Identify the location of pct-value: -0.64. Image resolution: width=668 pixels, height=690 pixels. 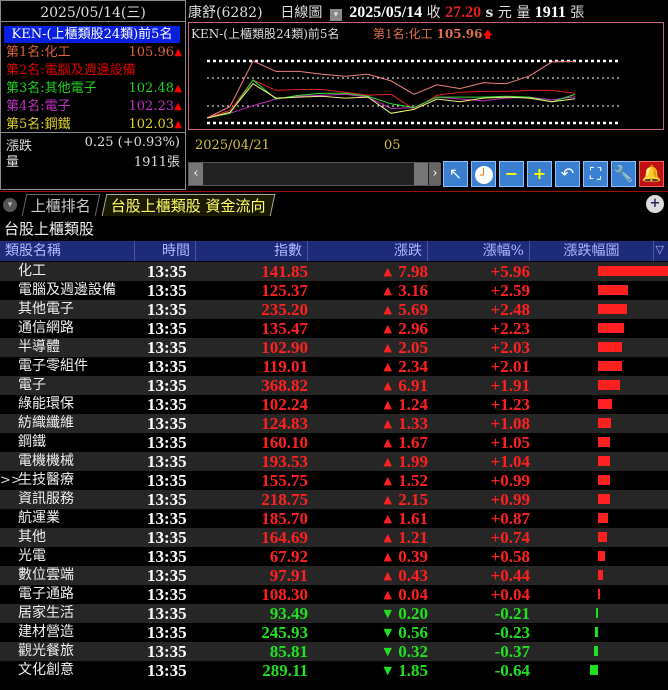
(512, 670).